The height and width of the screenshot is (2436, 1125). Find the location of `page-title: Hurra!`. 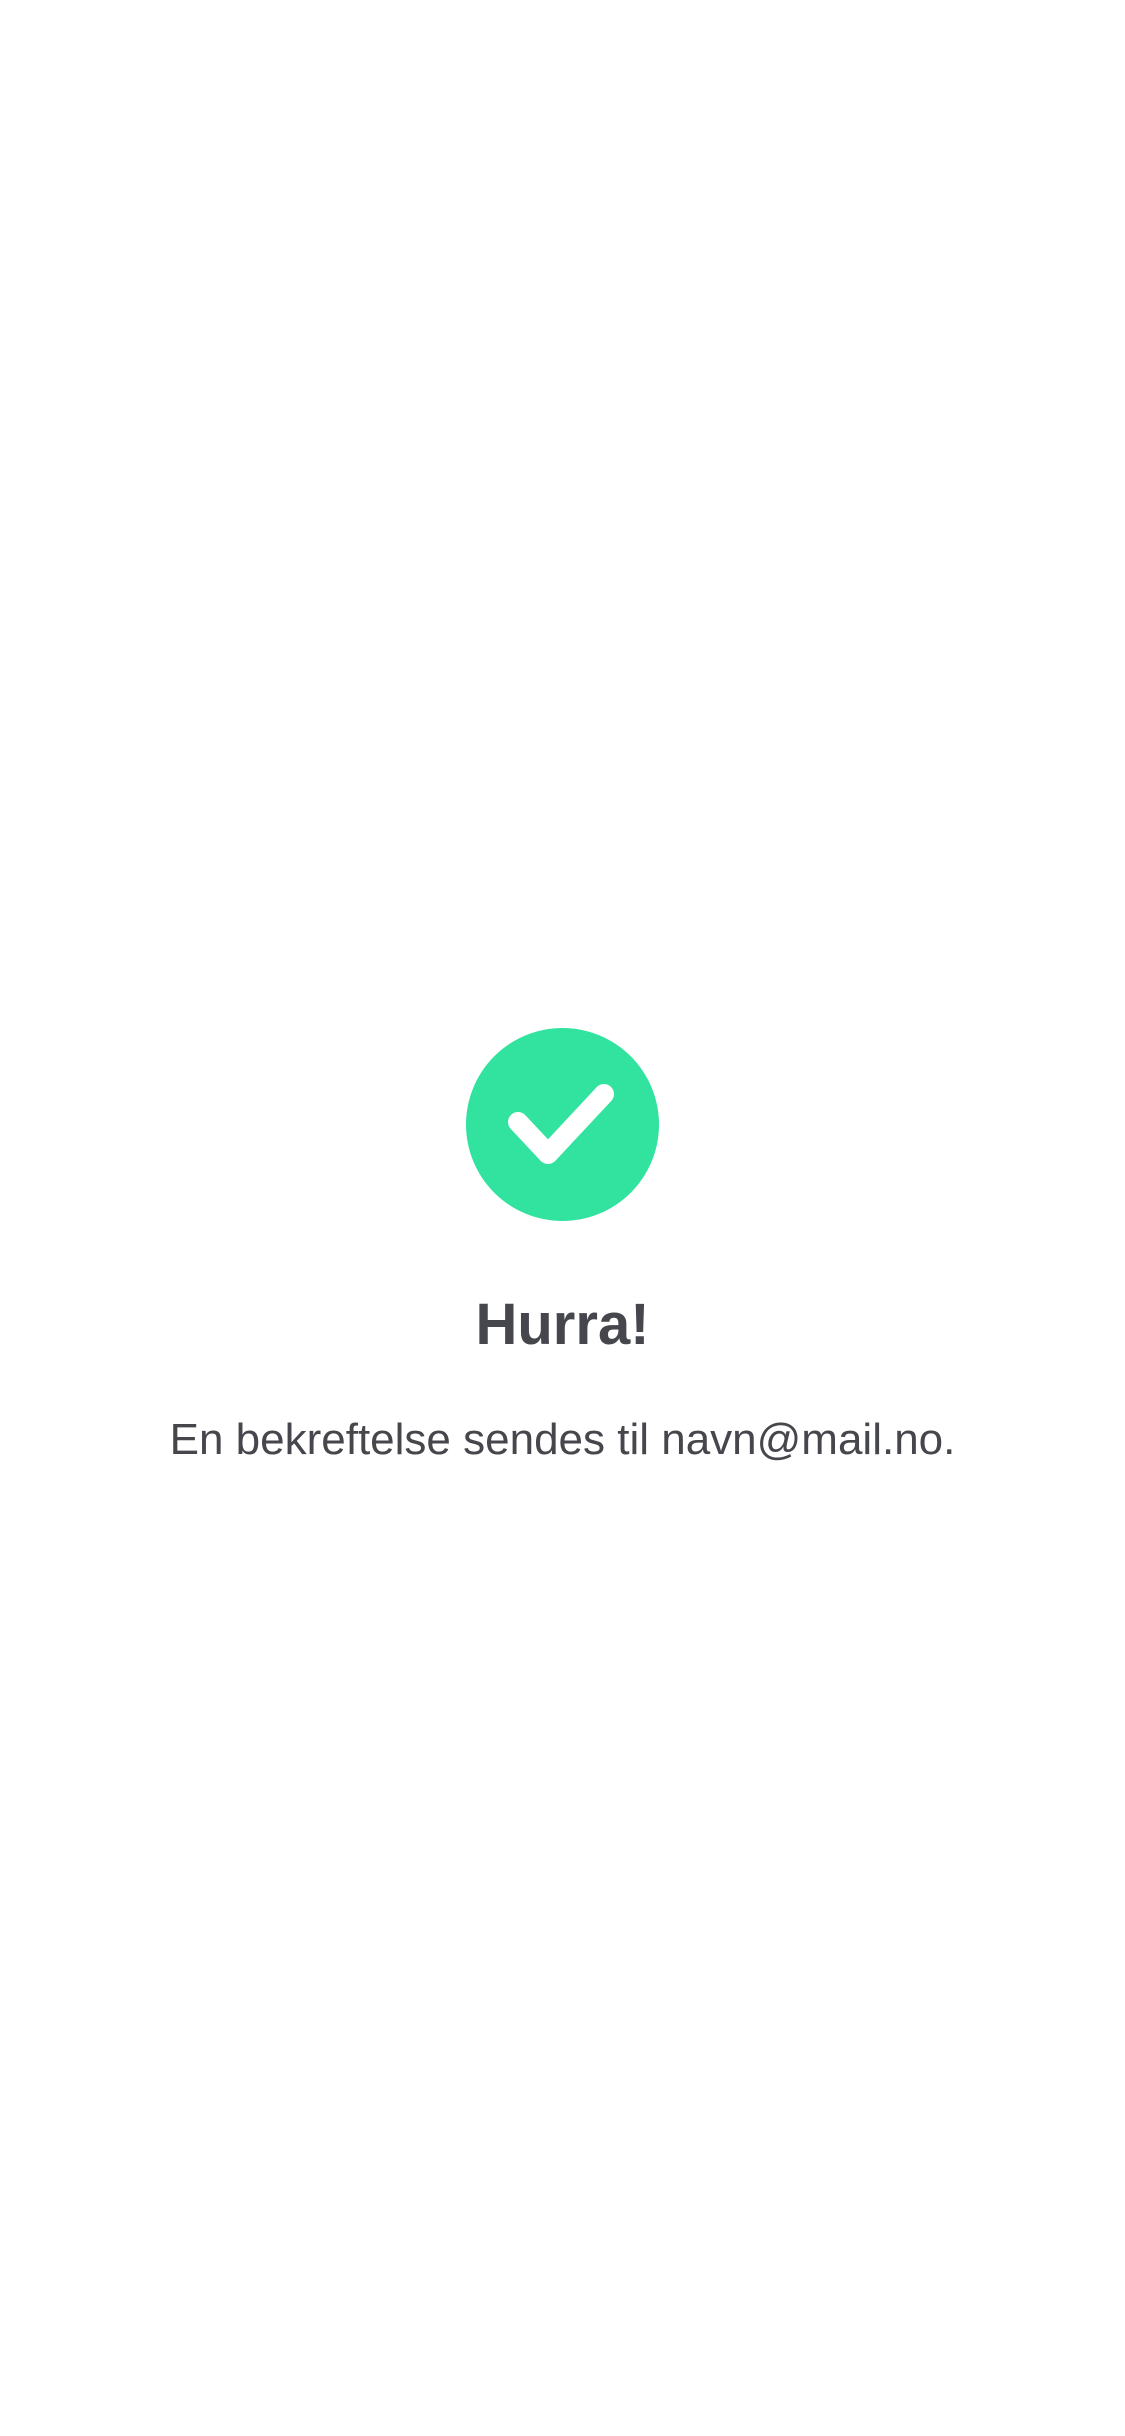

page-title: Hurra! is located at coordinates (562, 1324).